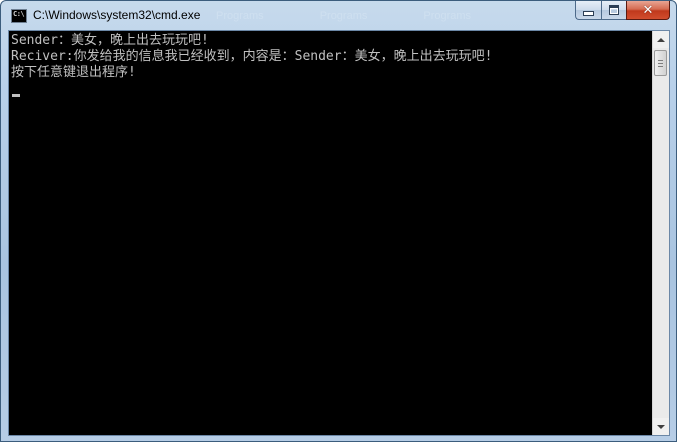  I want to click on minimize-icon, so click(588, 13).